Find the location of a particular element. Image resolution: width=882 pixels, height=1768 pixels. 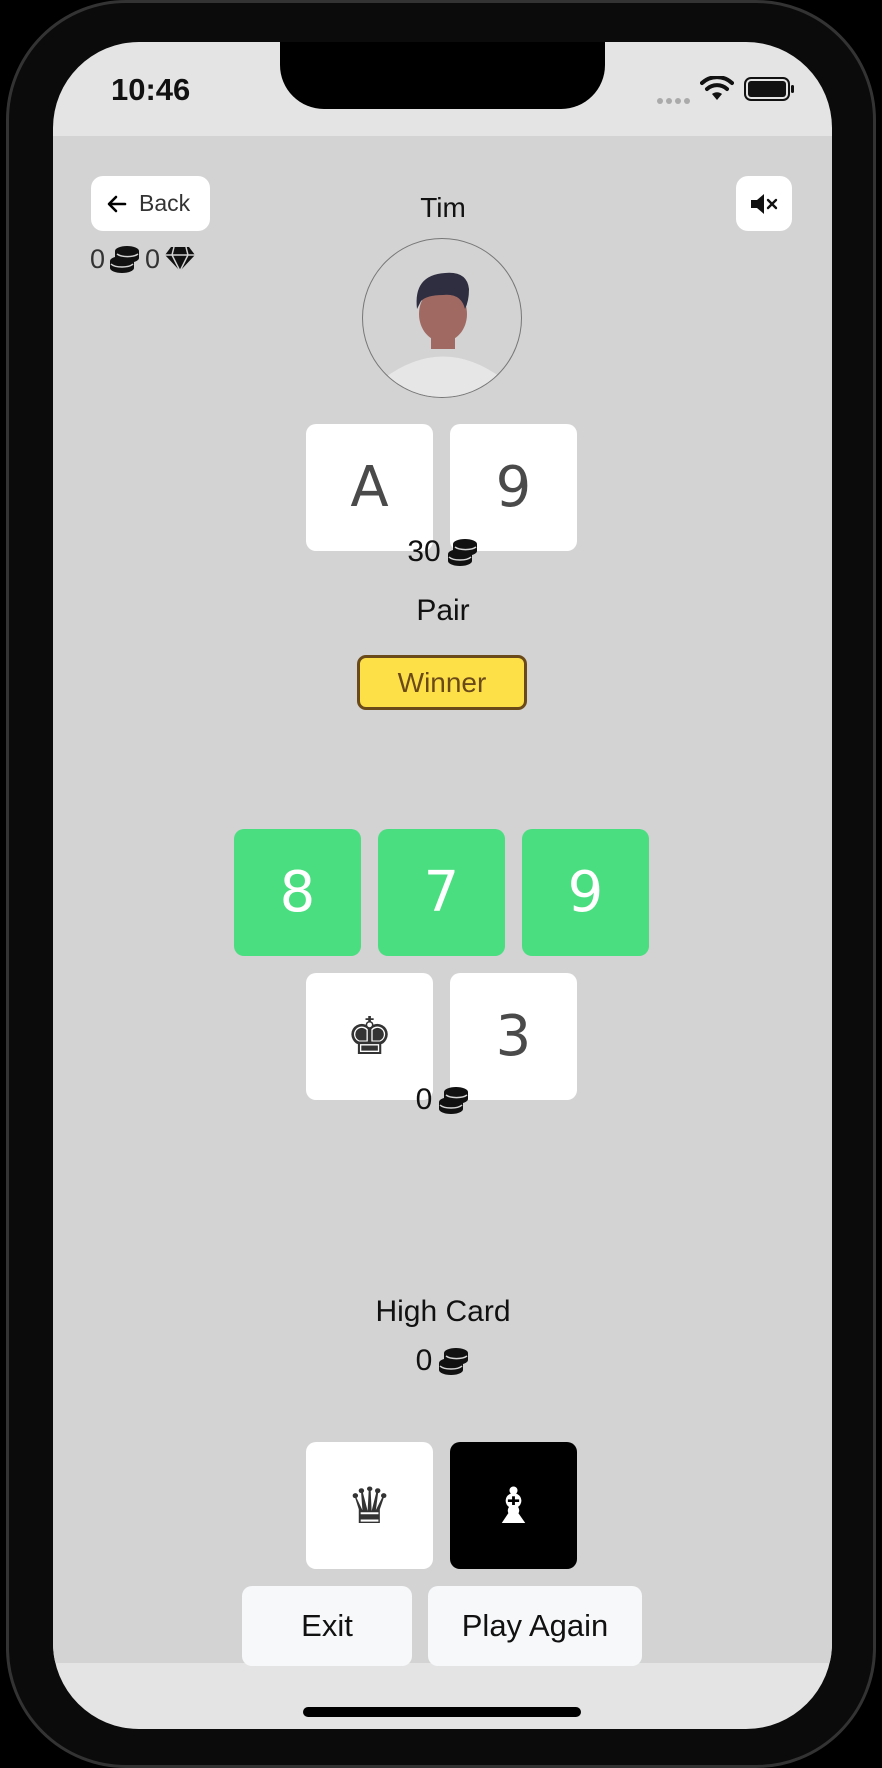

gems-count: 0 is located at coordinates (153, 258).